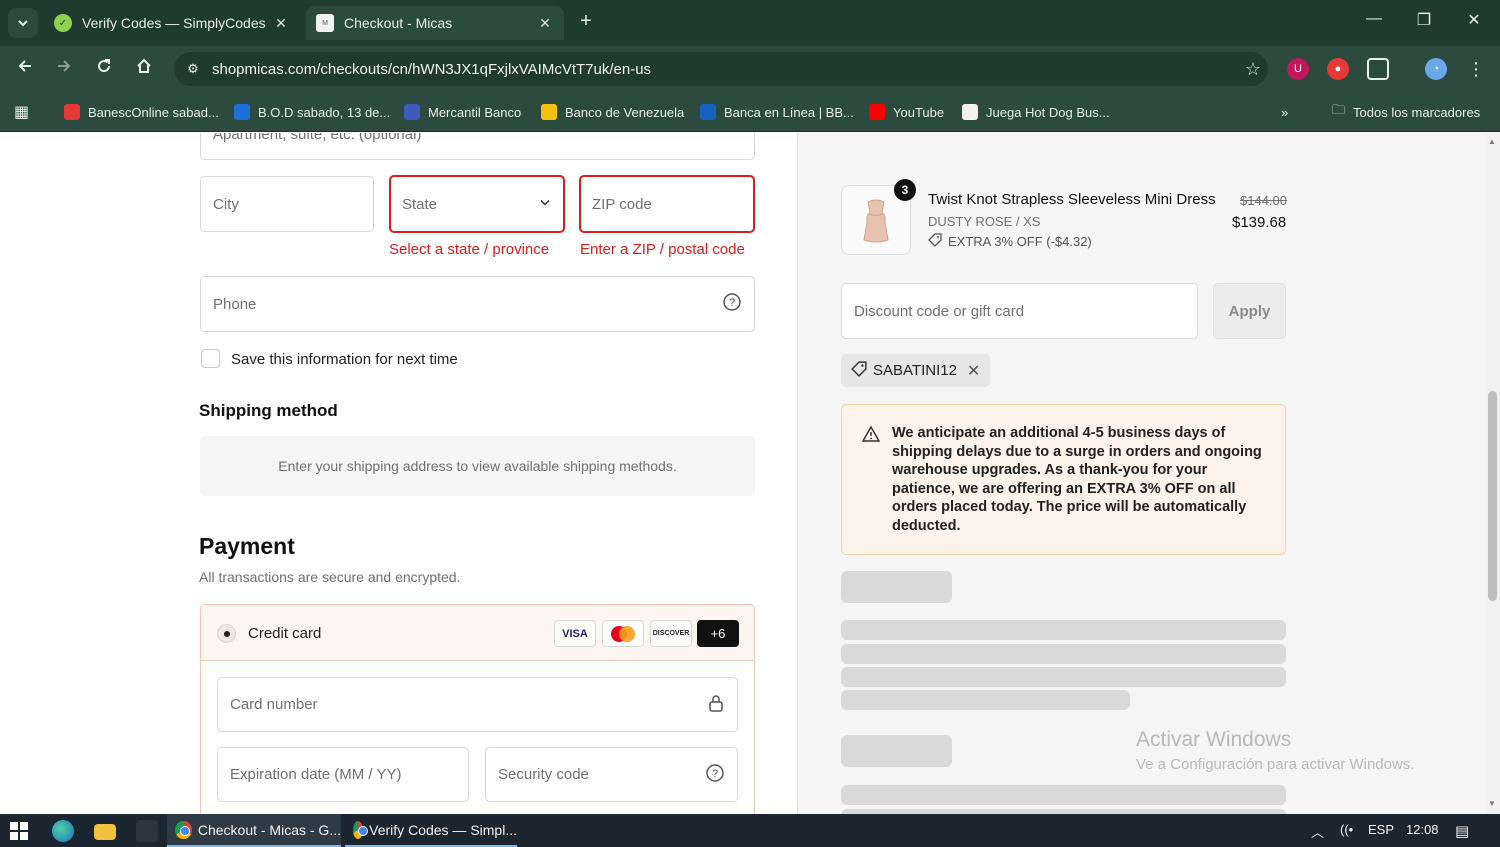 Image resolution: width=1500 pixels, height=847 pixels. Describe the element at coordinates (183, 829) in the screenshot. I see `chrome-icon` at that location.